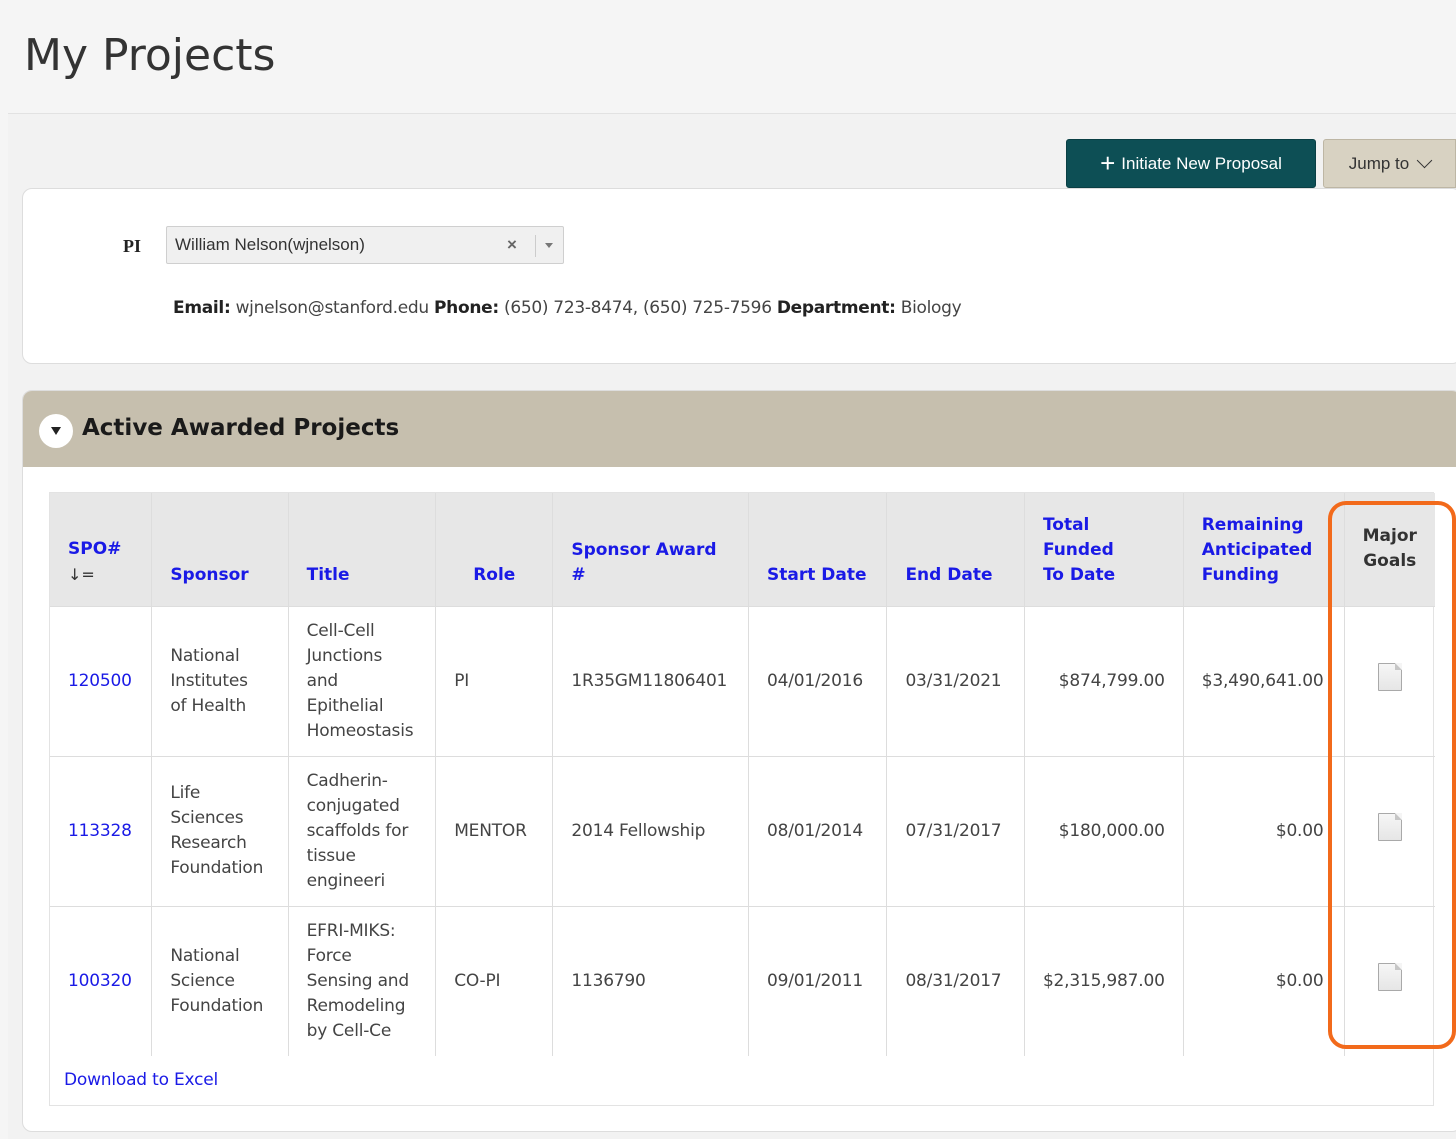 The width and height of the screenshot is (1456, 1139). Describe the element at coordinates (1104, 980) in the screenshot. I see `total-funded-cell: $2,315,987.00` at that location.